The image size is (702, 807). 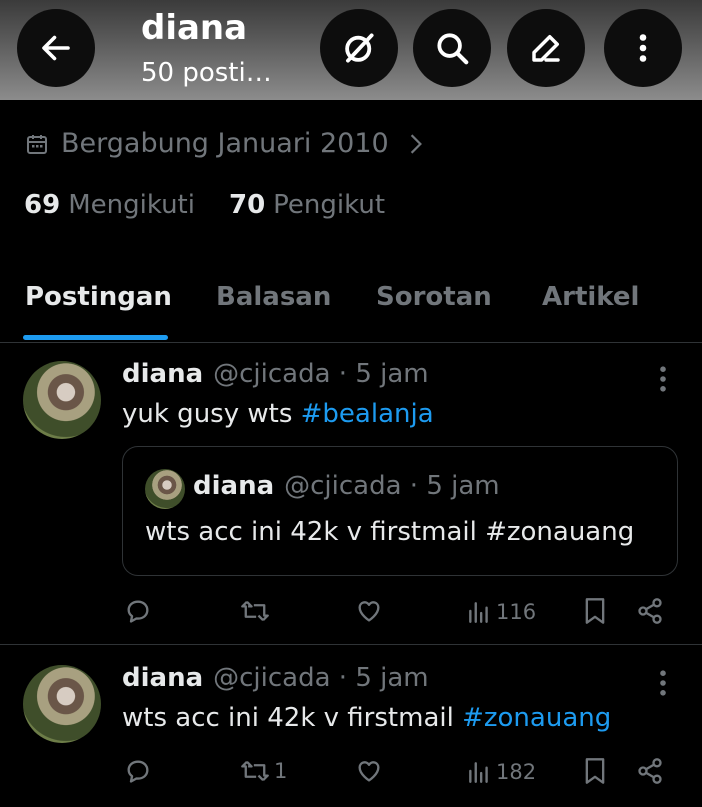 I want to click on profile-tabs: Postingan Balasan Sorotan Artikel, so click(x=351, y=306).